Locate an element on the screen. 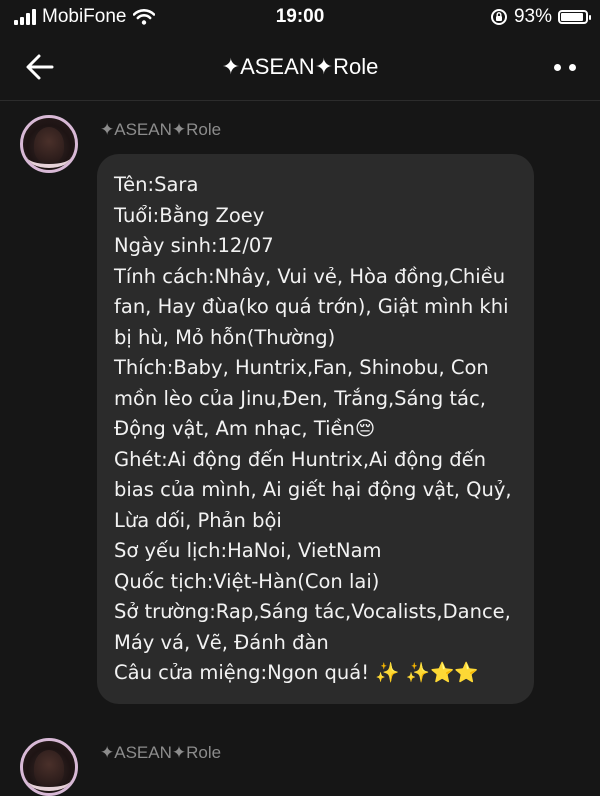 Image resolution: width=600 pixels, height=796 pixels. message-line: Quốc tịch:Việt-Hàn(Con lai) is located at coordinates (247, 581).